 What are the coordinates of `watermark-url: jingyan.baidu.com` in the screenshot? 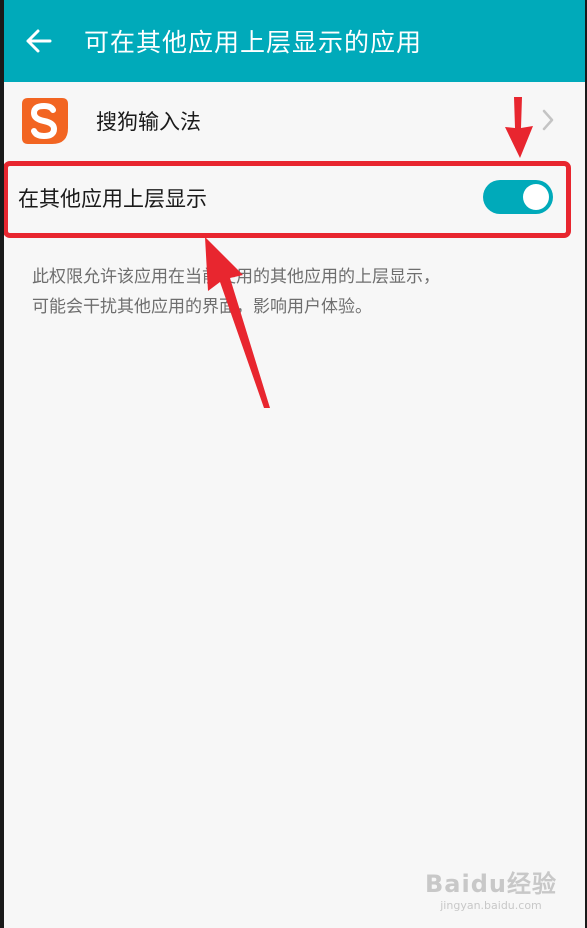 It's located at (491, 905).